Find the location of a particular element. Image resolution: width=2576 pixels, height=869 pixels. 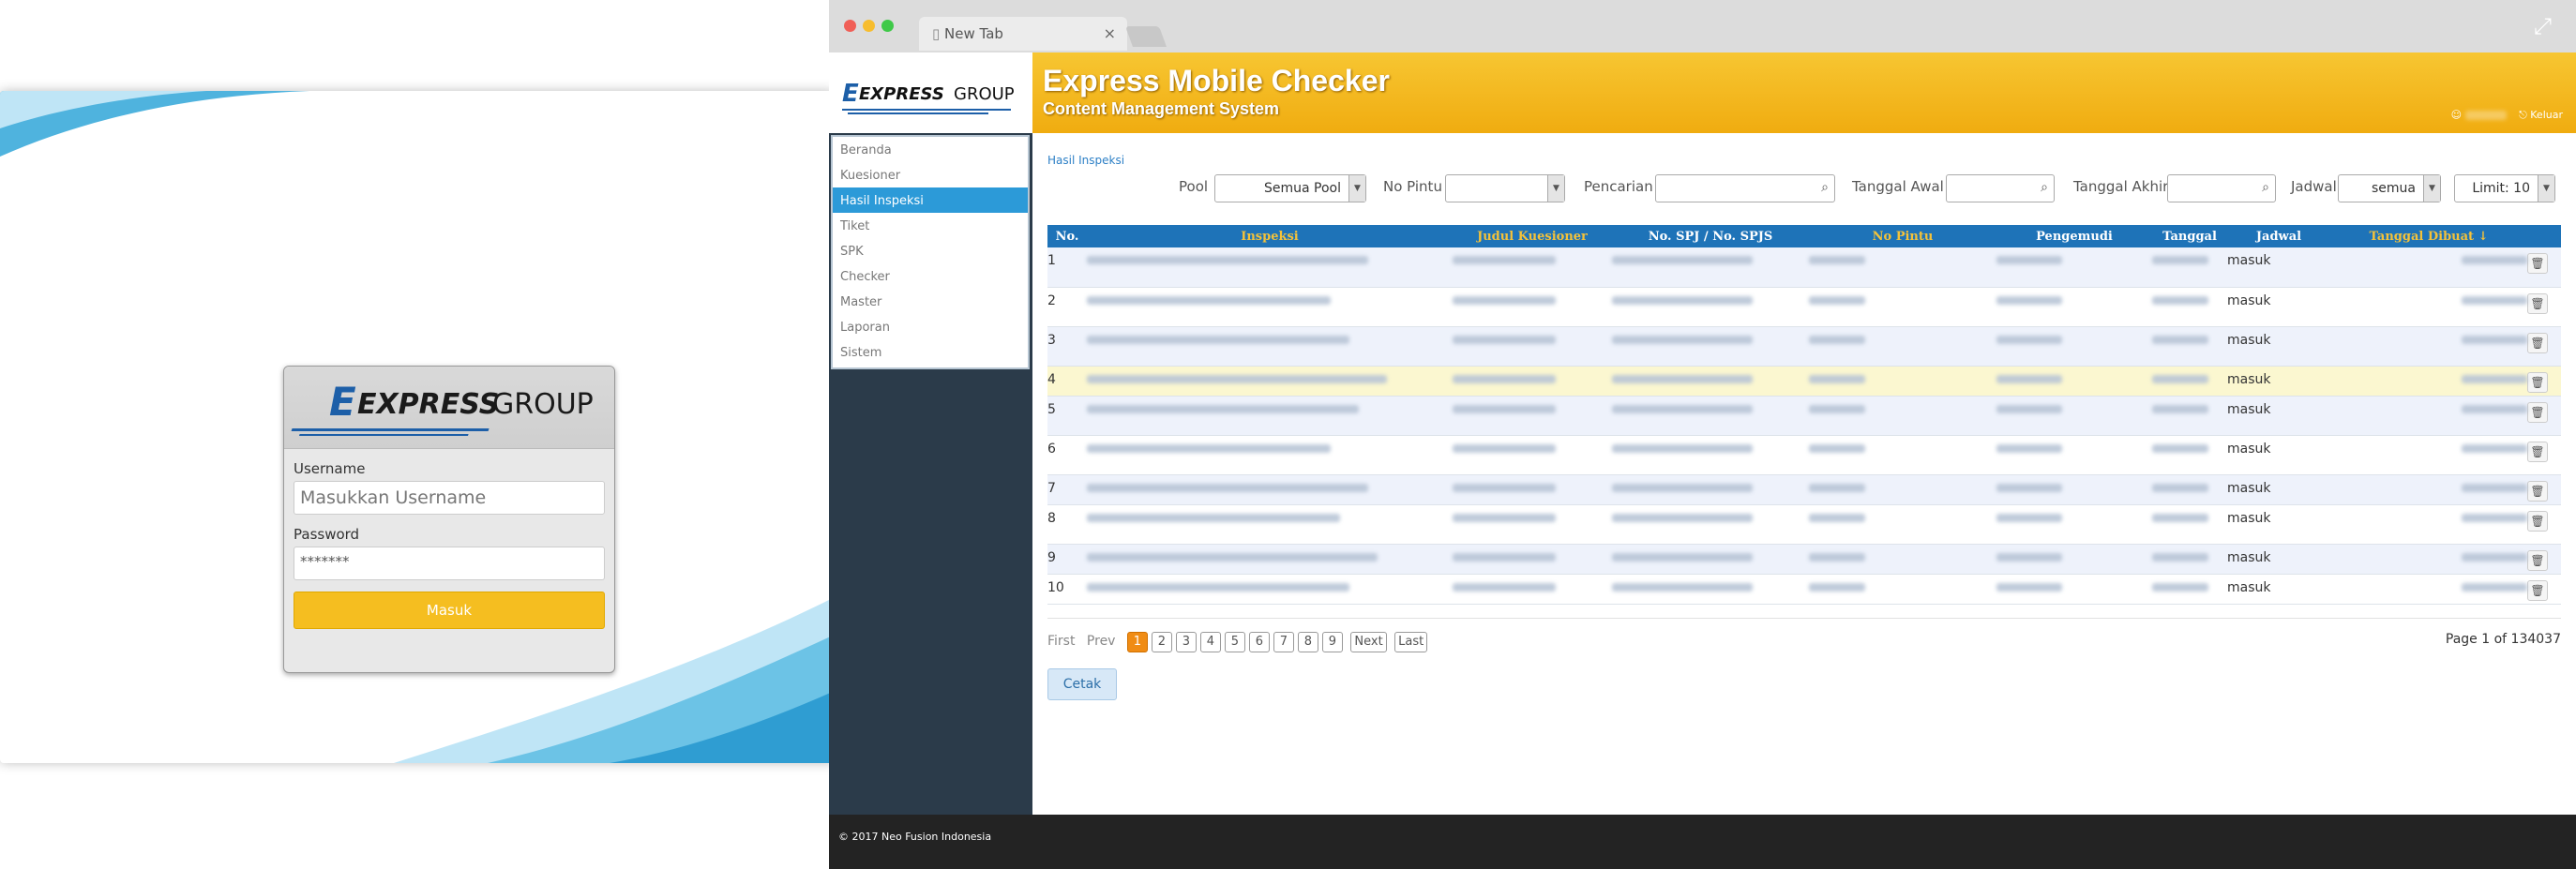

col-tanggal-dibuat: Tanggal Dibuat ↓ is located at coordinates (2428, 236).